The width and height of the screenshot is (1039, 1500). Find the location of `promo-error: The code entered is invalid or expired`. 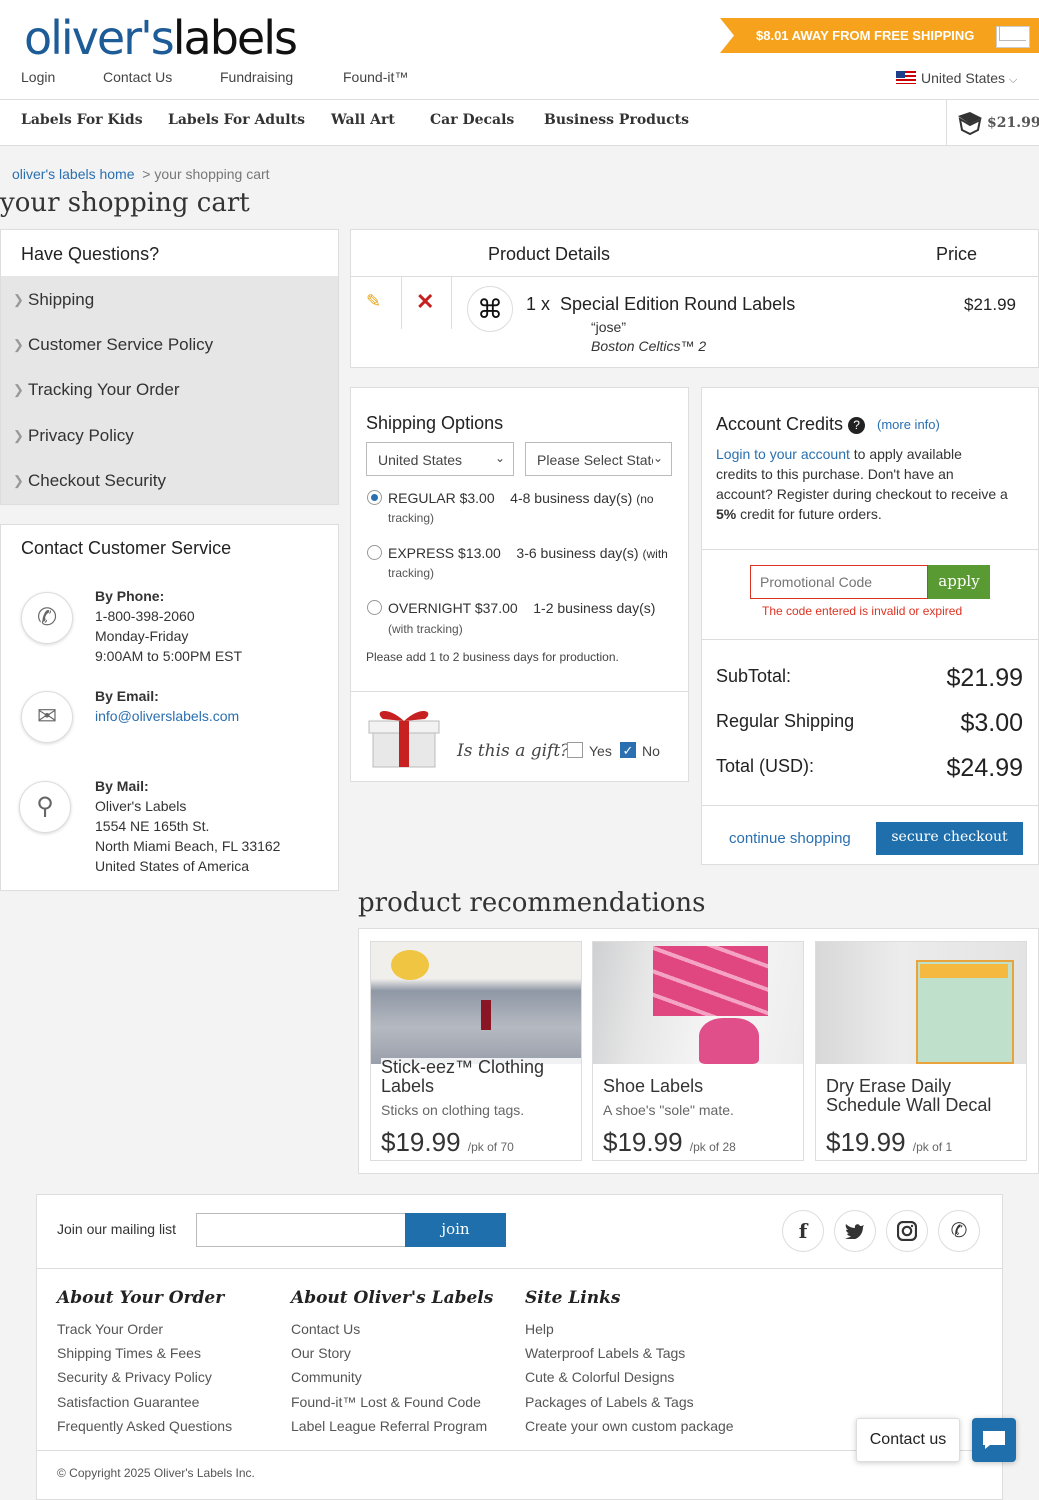

promo-error: The code entered is invalid or expired is located at coordinates (862, 611).